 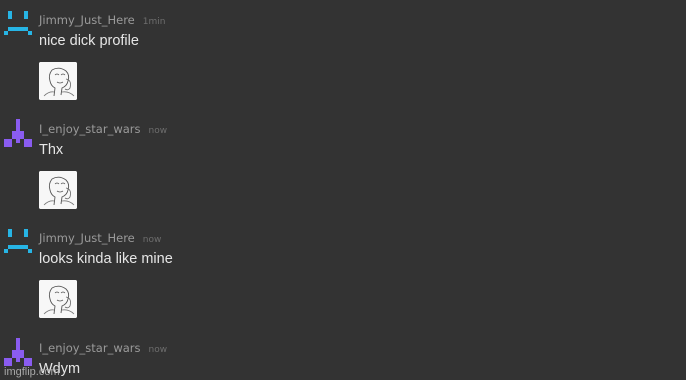 I want to click on message-text: looks kinda like mine, so click(x=106, y=259).